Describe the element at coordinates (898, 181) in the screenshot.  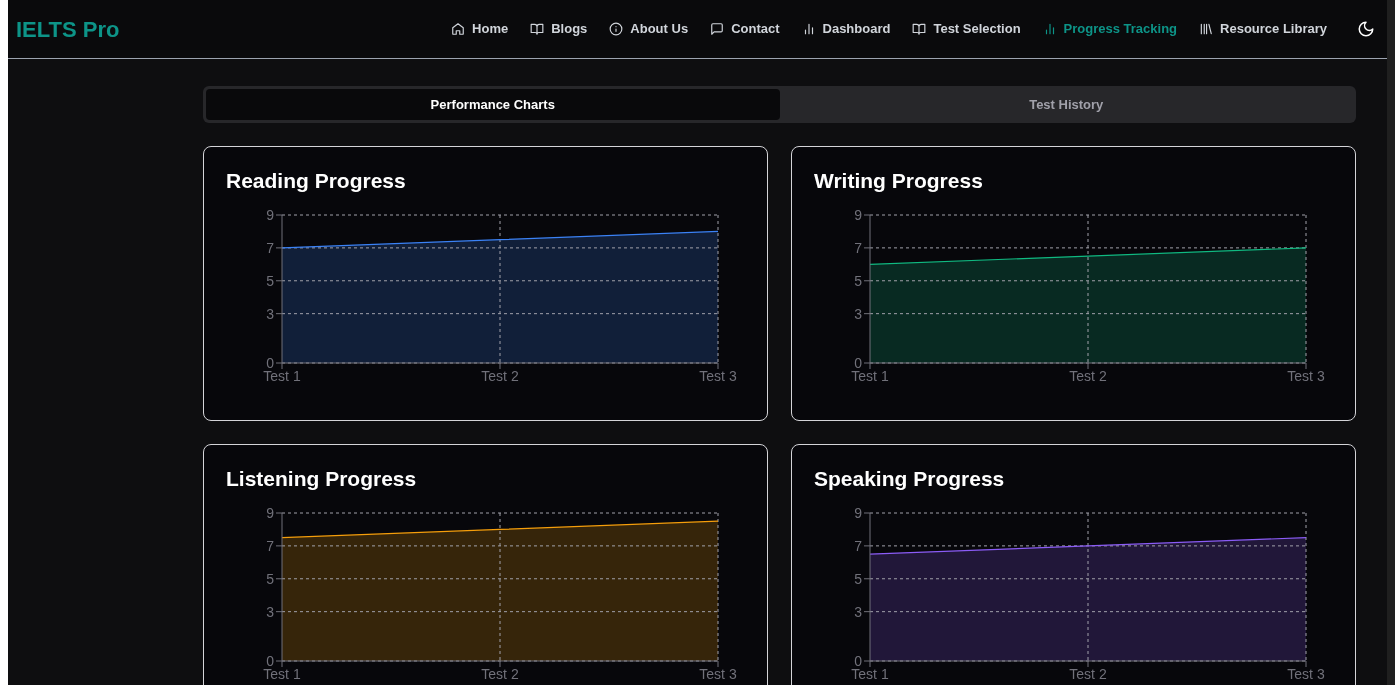
I see `card-title: Writing Progress` at that location.